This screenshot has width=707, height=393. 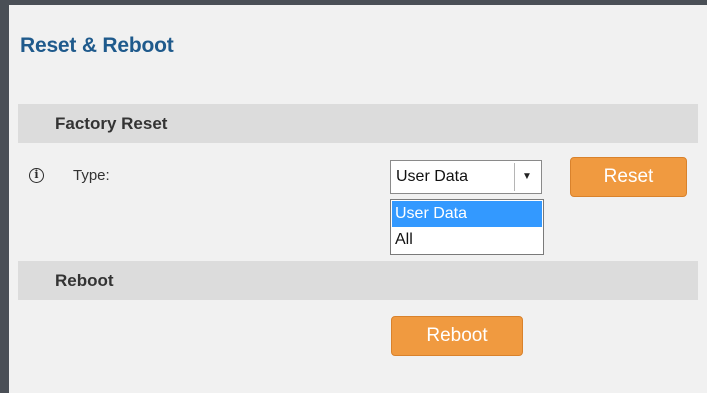 I want to click on dropdown-option-all: All, so click(x=467, y=240).